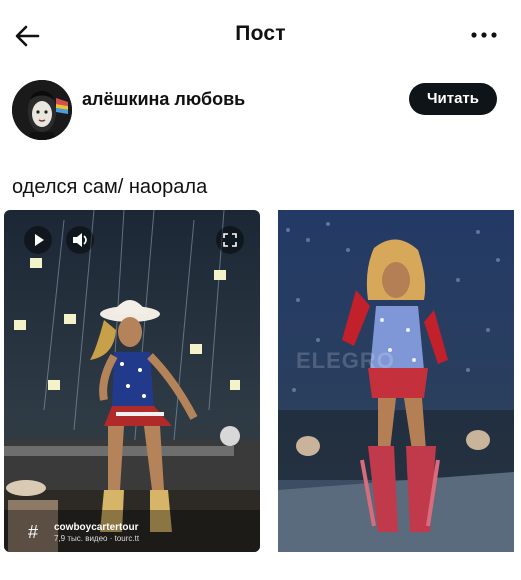 The width and height of the screenshot is (521, 580). I want to click on author-name: алёшкина любовь, so click(163, 99).